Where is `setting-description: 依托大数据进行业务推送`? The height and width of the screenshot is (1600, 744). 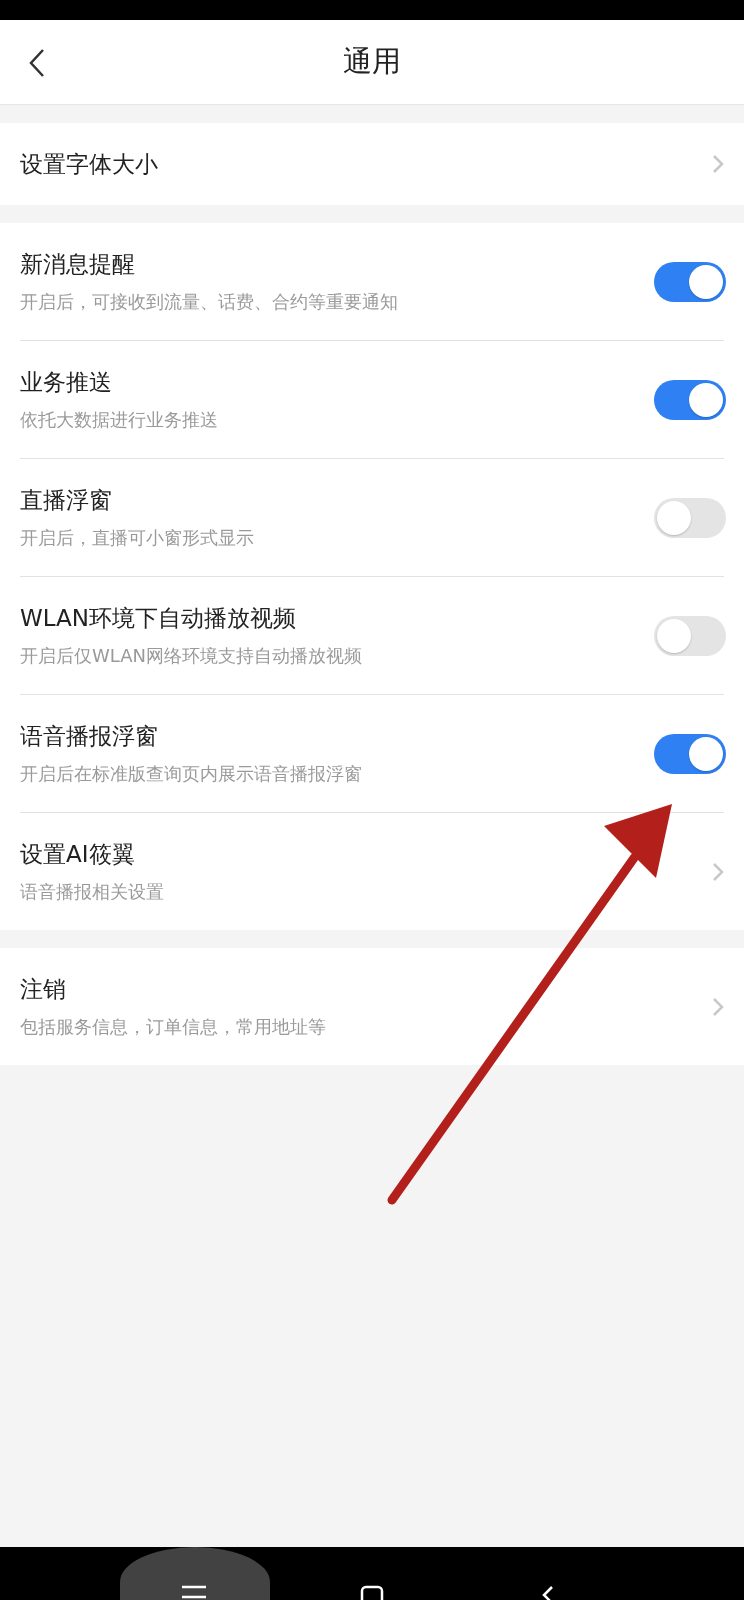 setting-description: 依托大数据进行业务推送 is located at coordinates (119, 420).